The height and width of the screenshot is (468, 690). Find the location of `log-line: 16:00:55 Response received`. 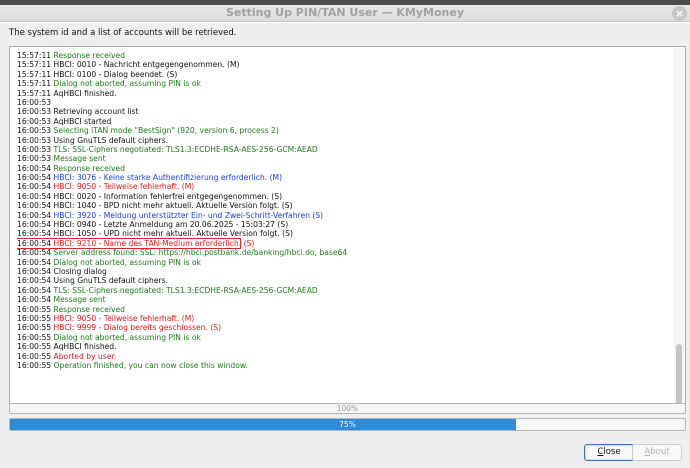

log-line: 16:00:55 Response received is located at coordinates (344, 309).